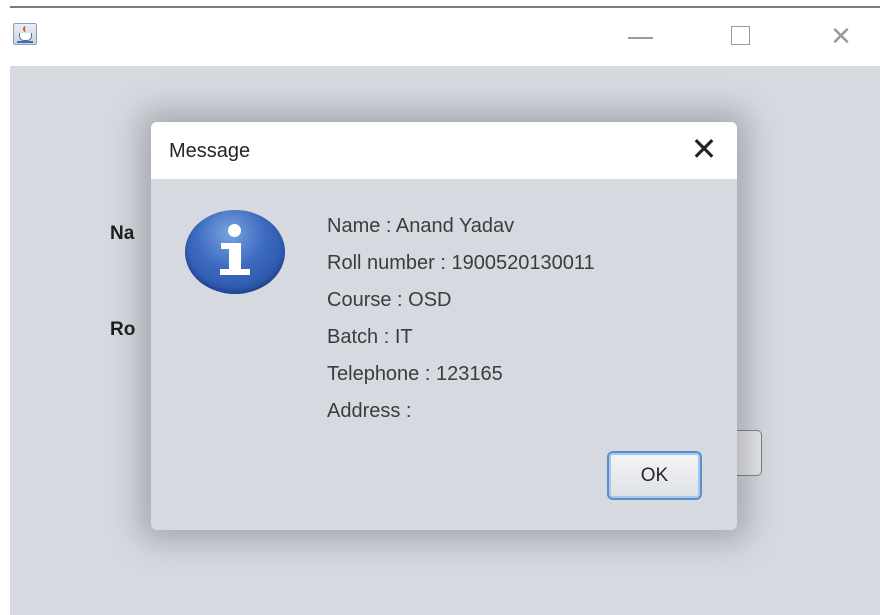  Describe the element at coordinates (234, 230) in the screenshot. I see `info-icon-dot` at that location.